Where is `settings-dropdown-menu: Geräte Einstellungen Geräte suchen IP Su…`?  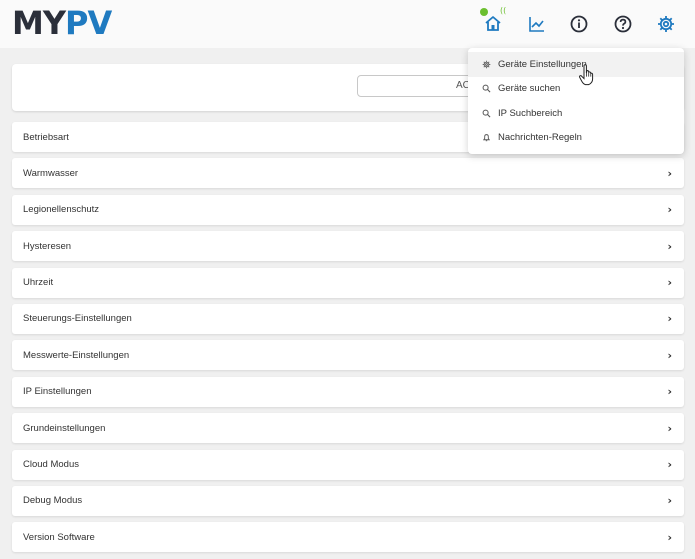 settings-dropdown-menu: Geräte Einstellungen Geräte suchen IP Su… is located at coordinates (576, 101).